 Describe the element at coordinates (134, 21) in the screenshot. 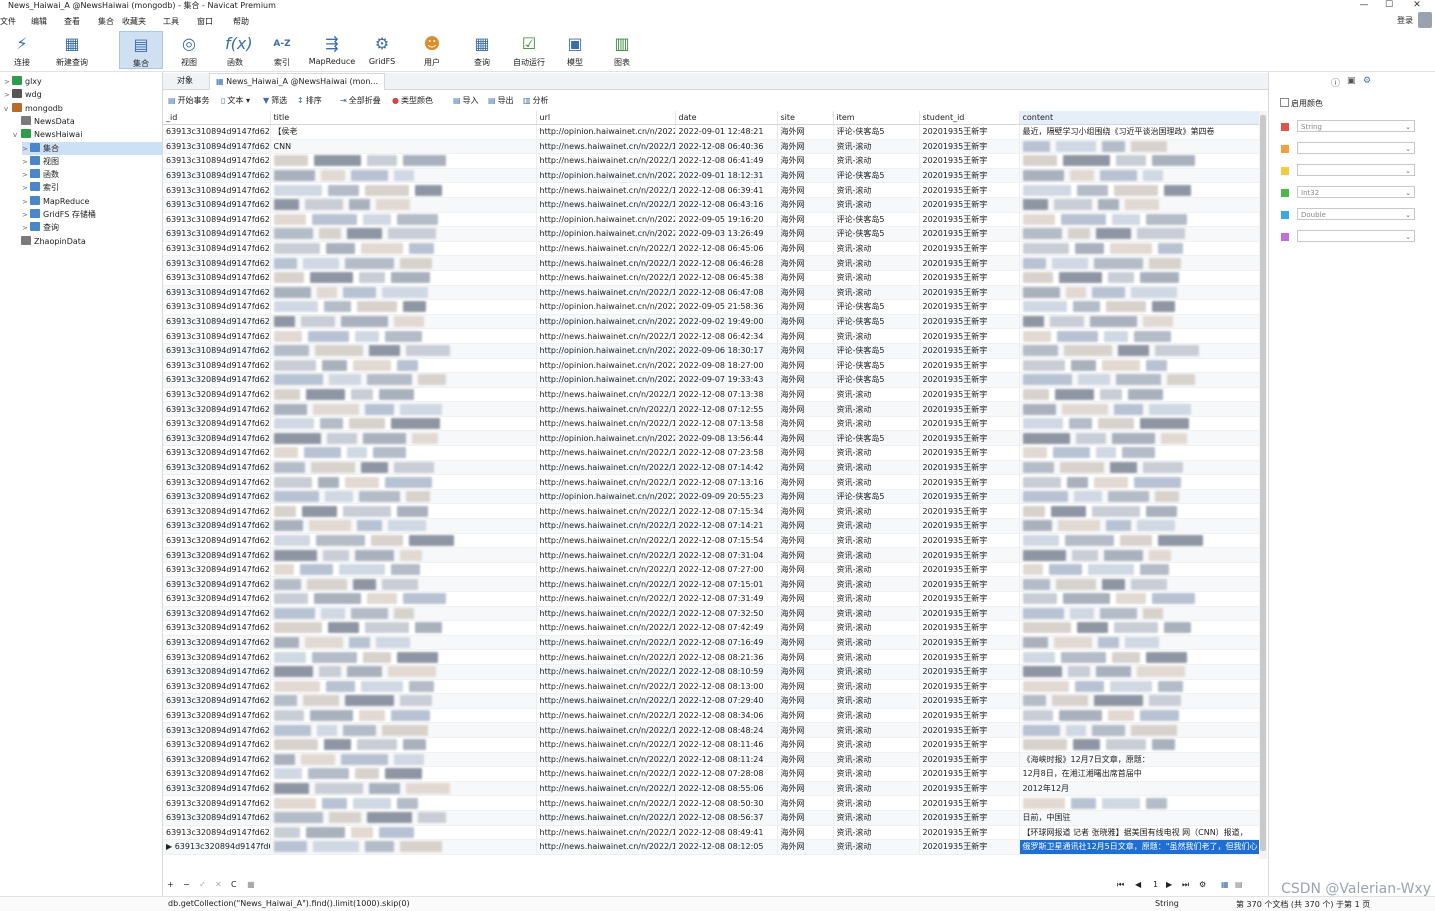

I see `menu-favorites: 收藏夹` at that location.